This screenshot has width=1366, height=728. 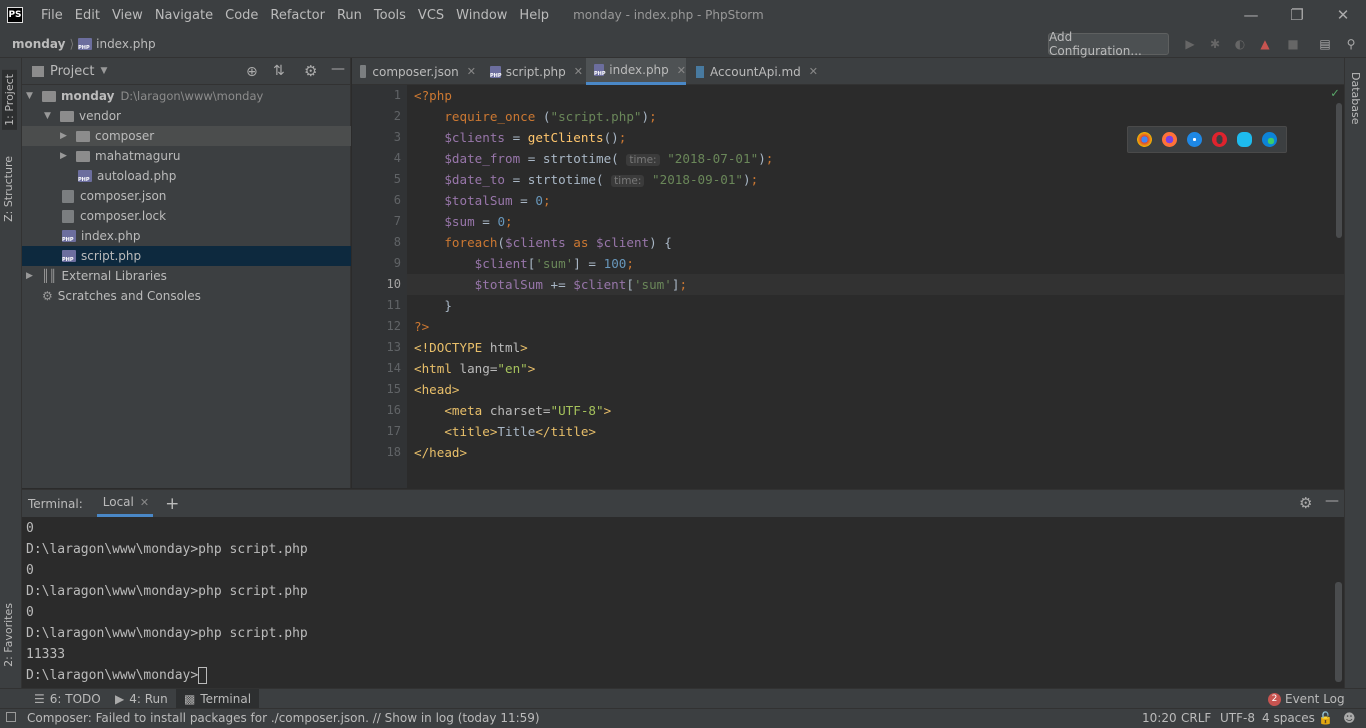 I want to click on tree-item-monday: ▼ monday D:\laragon\www\monday, so click(x=186, y=96).